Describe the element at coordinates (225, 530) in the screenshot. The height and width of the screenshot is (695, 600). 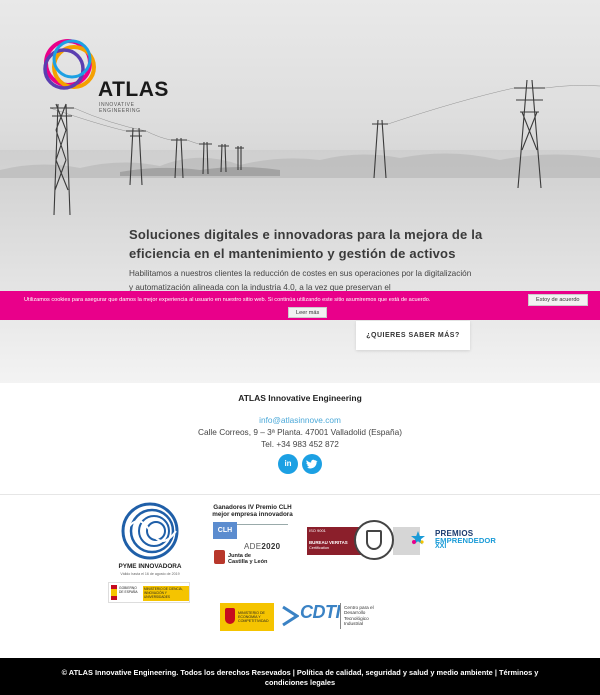
I see `clh-badge: CLH` at that location.